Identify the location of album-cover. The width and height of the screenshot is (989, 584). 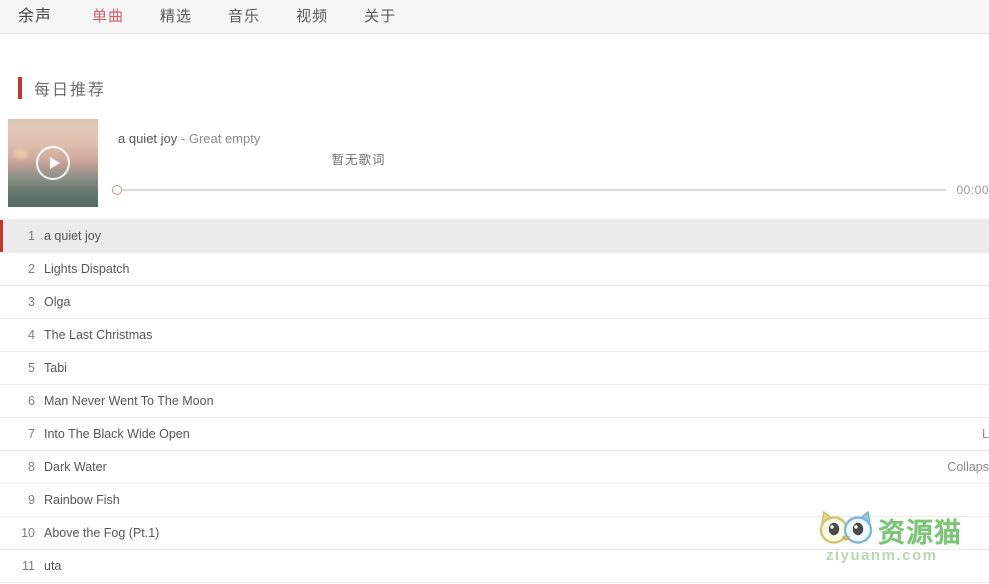
(53, 163).